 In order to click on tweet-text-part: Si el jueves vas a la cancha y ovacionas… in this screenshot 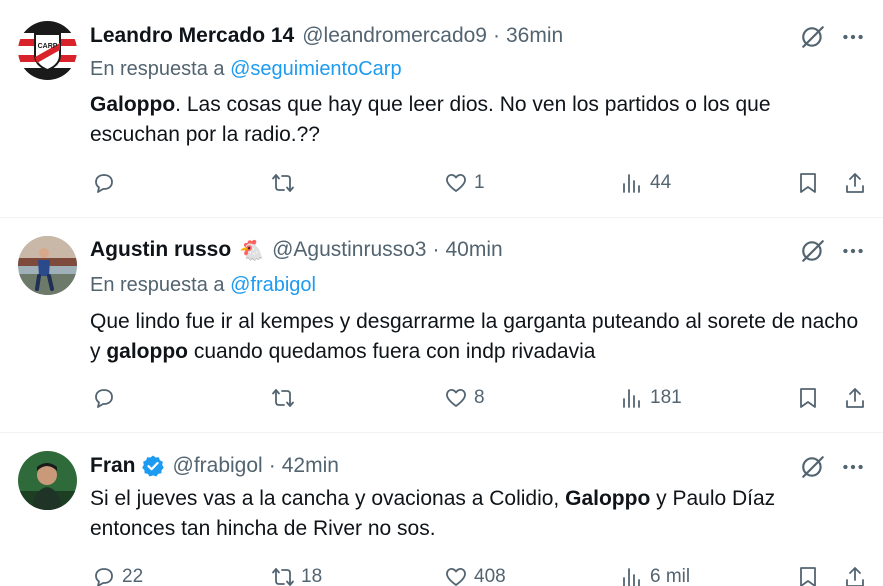, I will do `click(328, 498)`.